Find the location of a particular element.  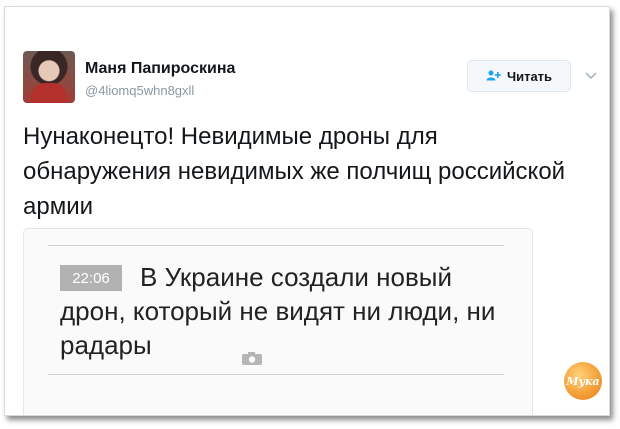

follow-button: Читать is located at coordinates (519, 76).